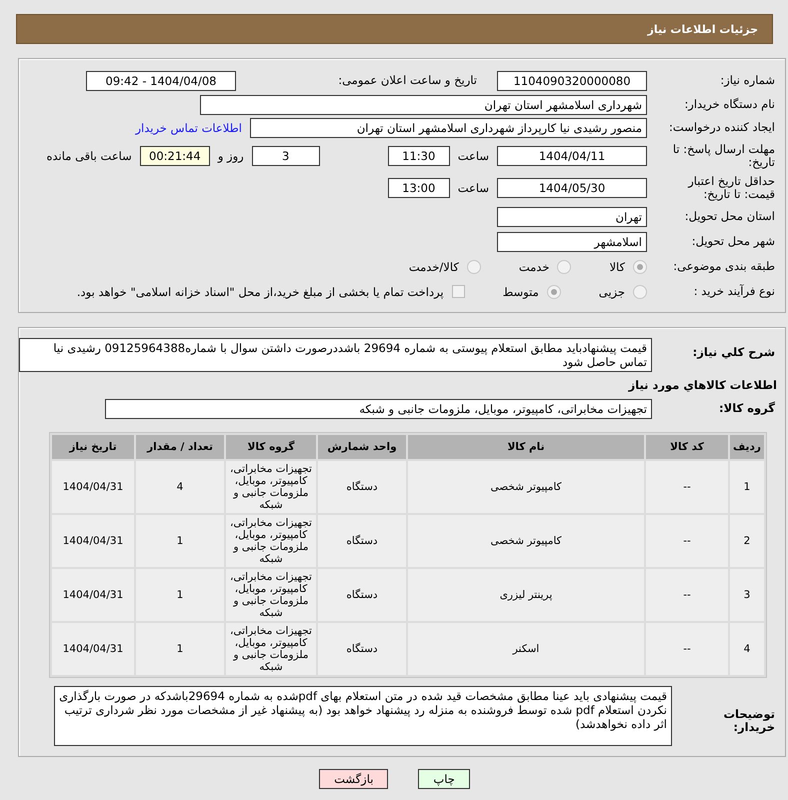 This screenshot has width=788, height=800. I want to click on days-label: روز و, so click(231, 156).